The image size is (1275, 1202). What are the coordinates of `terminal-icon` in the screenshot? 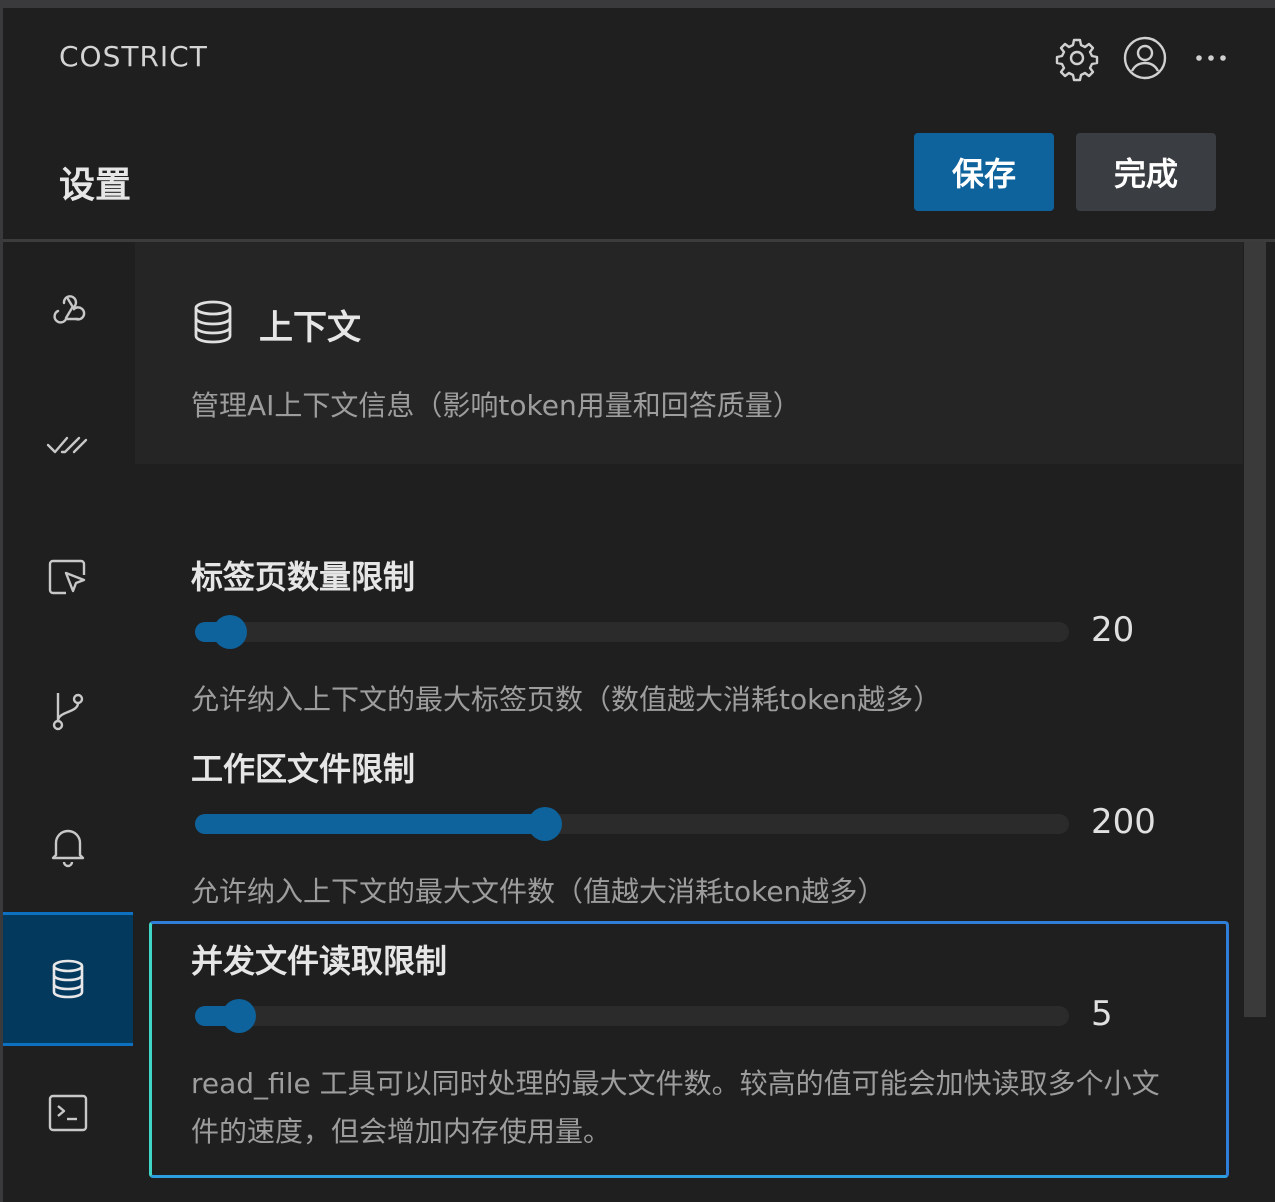 It's located at (68, 1113).